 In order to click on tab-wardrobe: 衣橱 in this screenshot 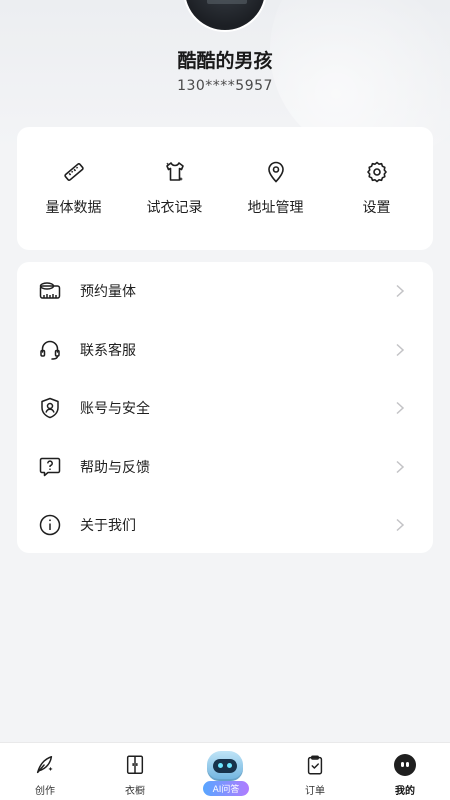, I will do `click(135, 770)`.